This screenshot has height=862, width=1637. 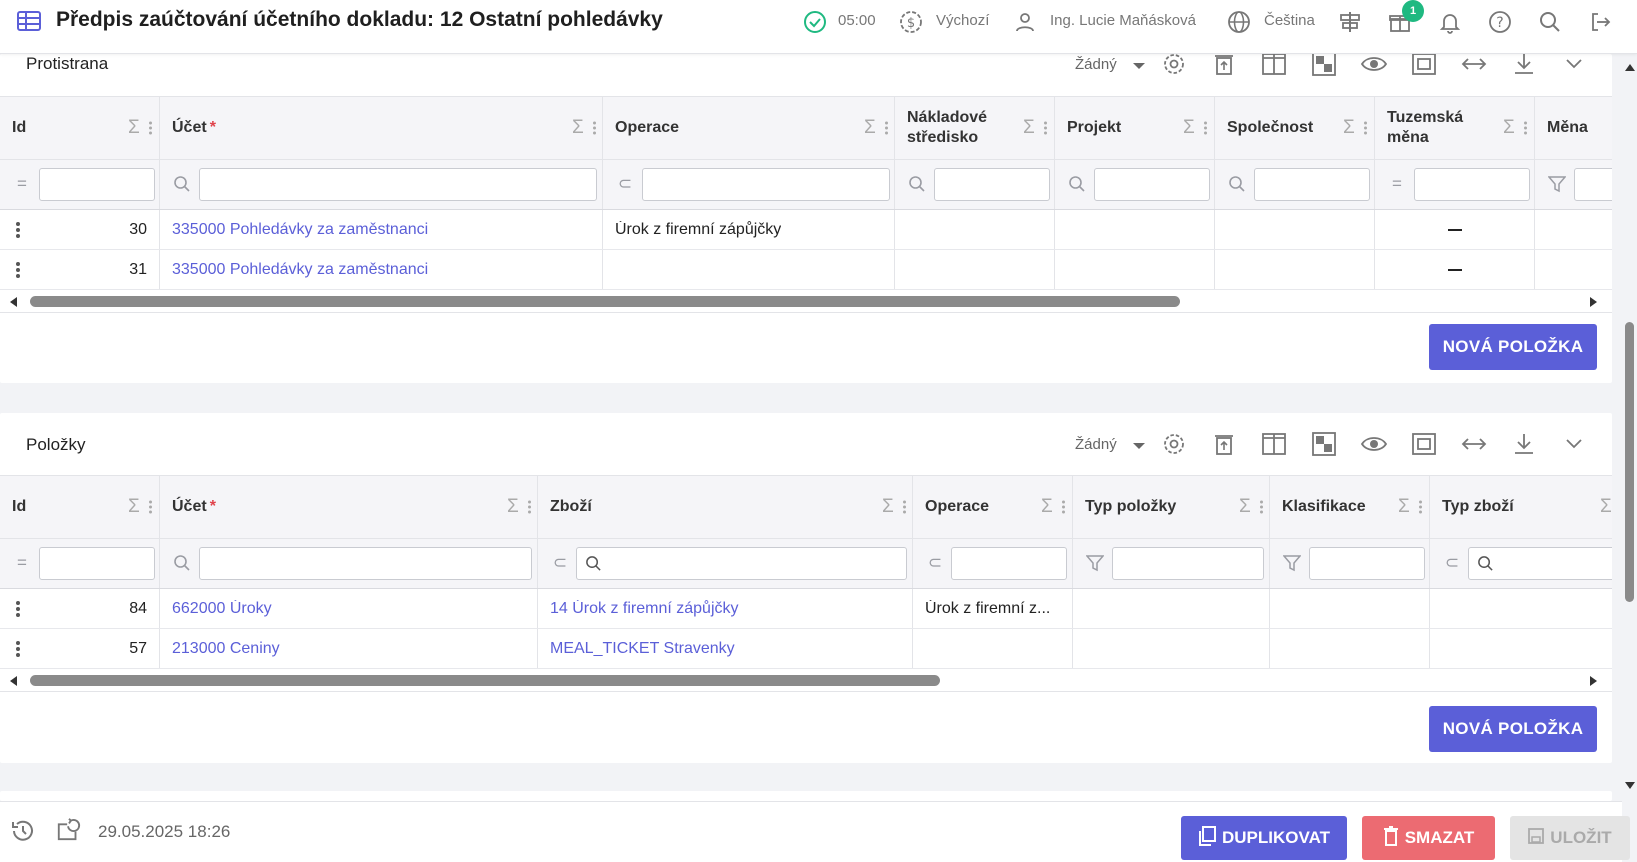 I want to click on column-header: Nákladové středisko Σ, so click(x=975, y=128).